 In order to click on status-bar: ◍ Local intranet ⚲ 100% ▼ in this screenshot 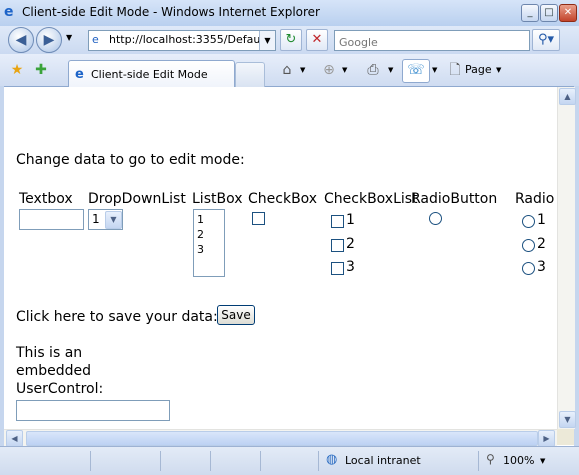, I will do `click(289, 460)`.